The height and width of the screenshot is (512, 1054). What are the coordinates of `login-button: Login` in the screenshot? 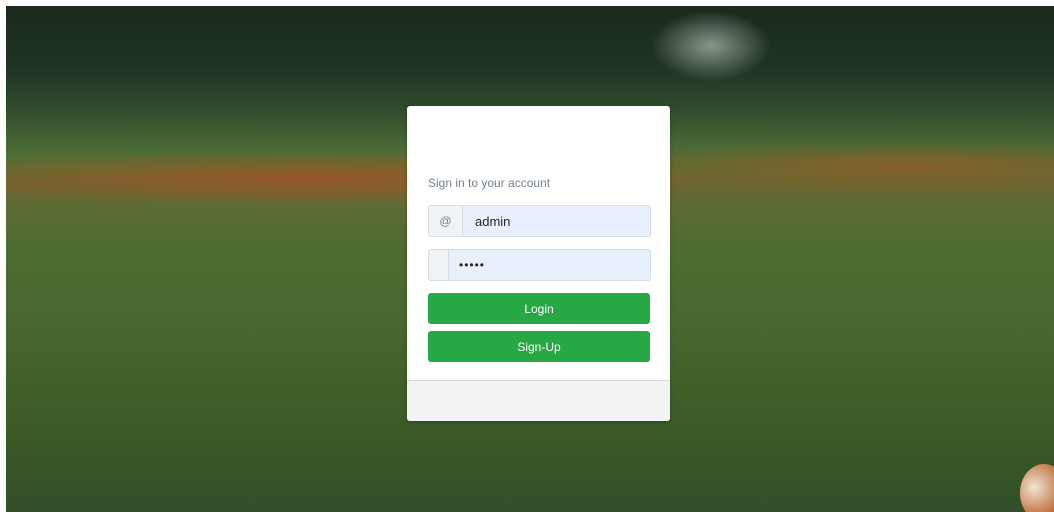 It's located at (539, 308).